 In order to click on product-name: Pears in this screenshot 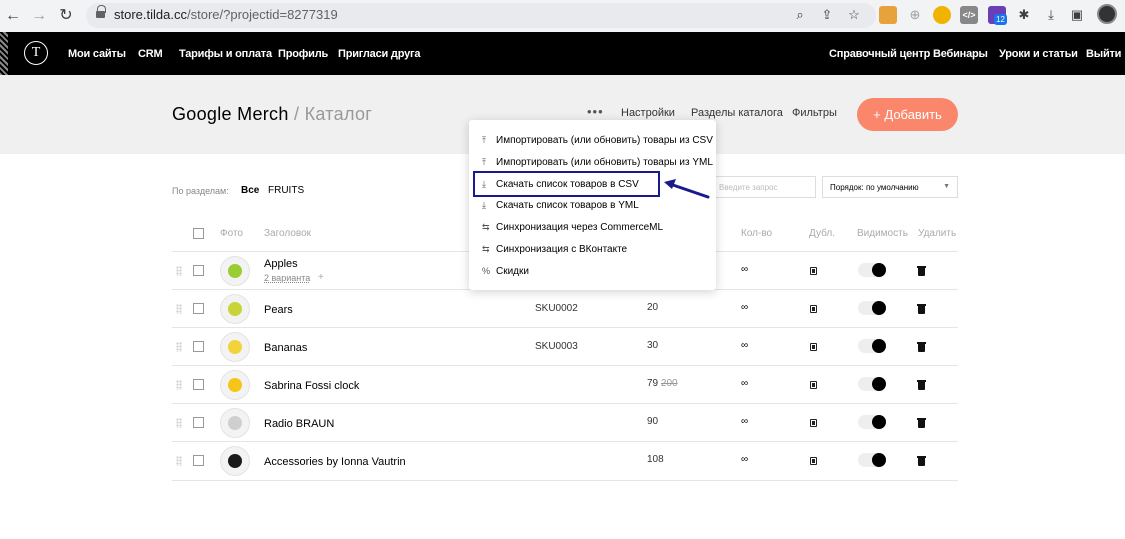, I will do `click(278, 310)`.